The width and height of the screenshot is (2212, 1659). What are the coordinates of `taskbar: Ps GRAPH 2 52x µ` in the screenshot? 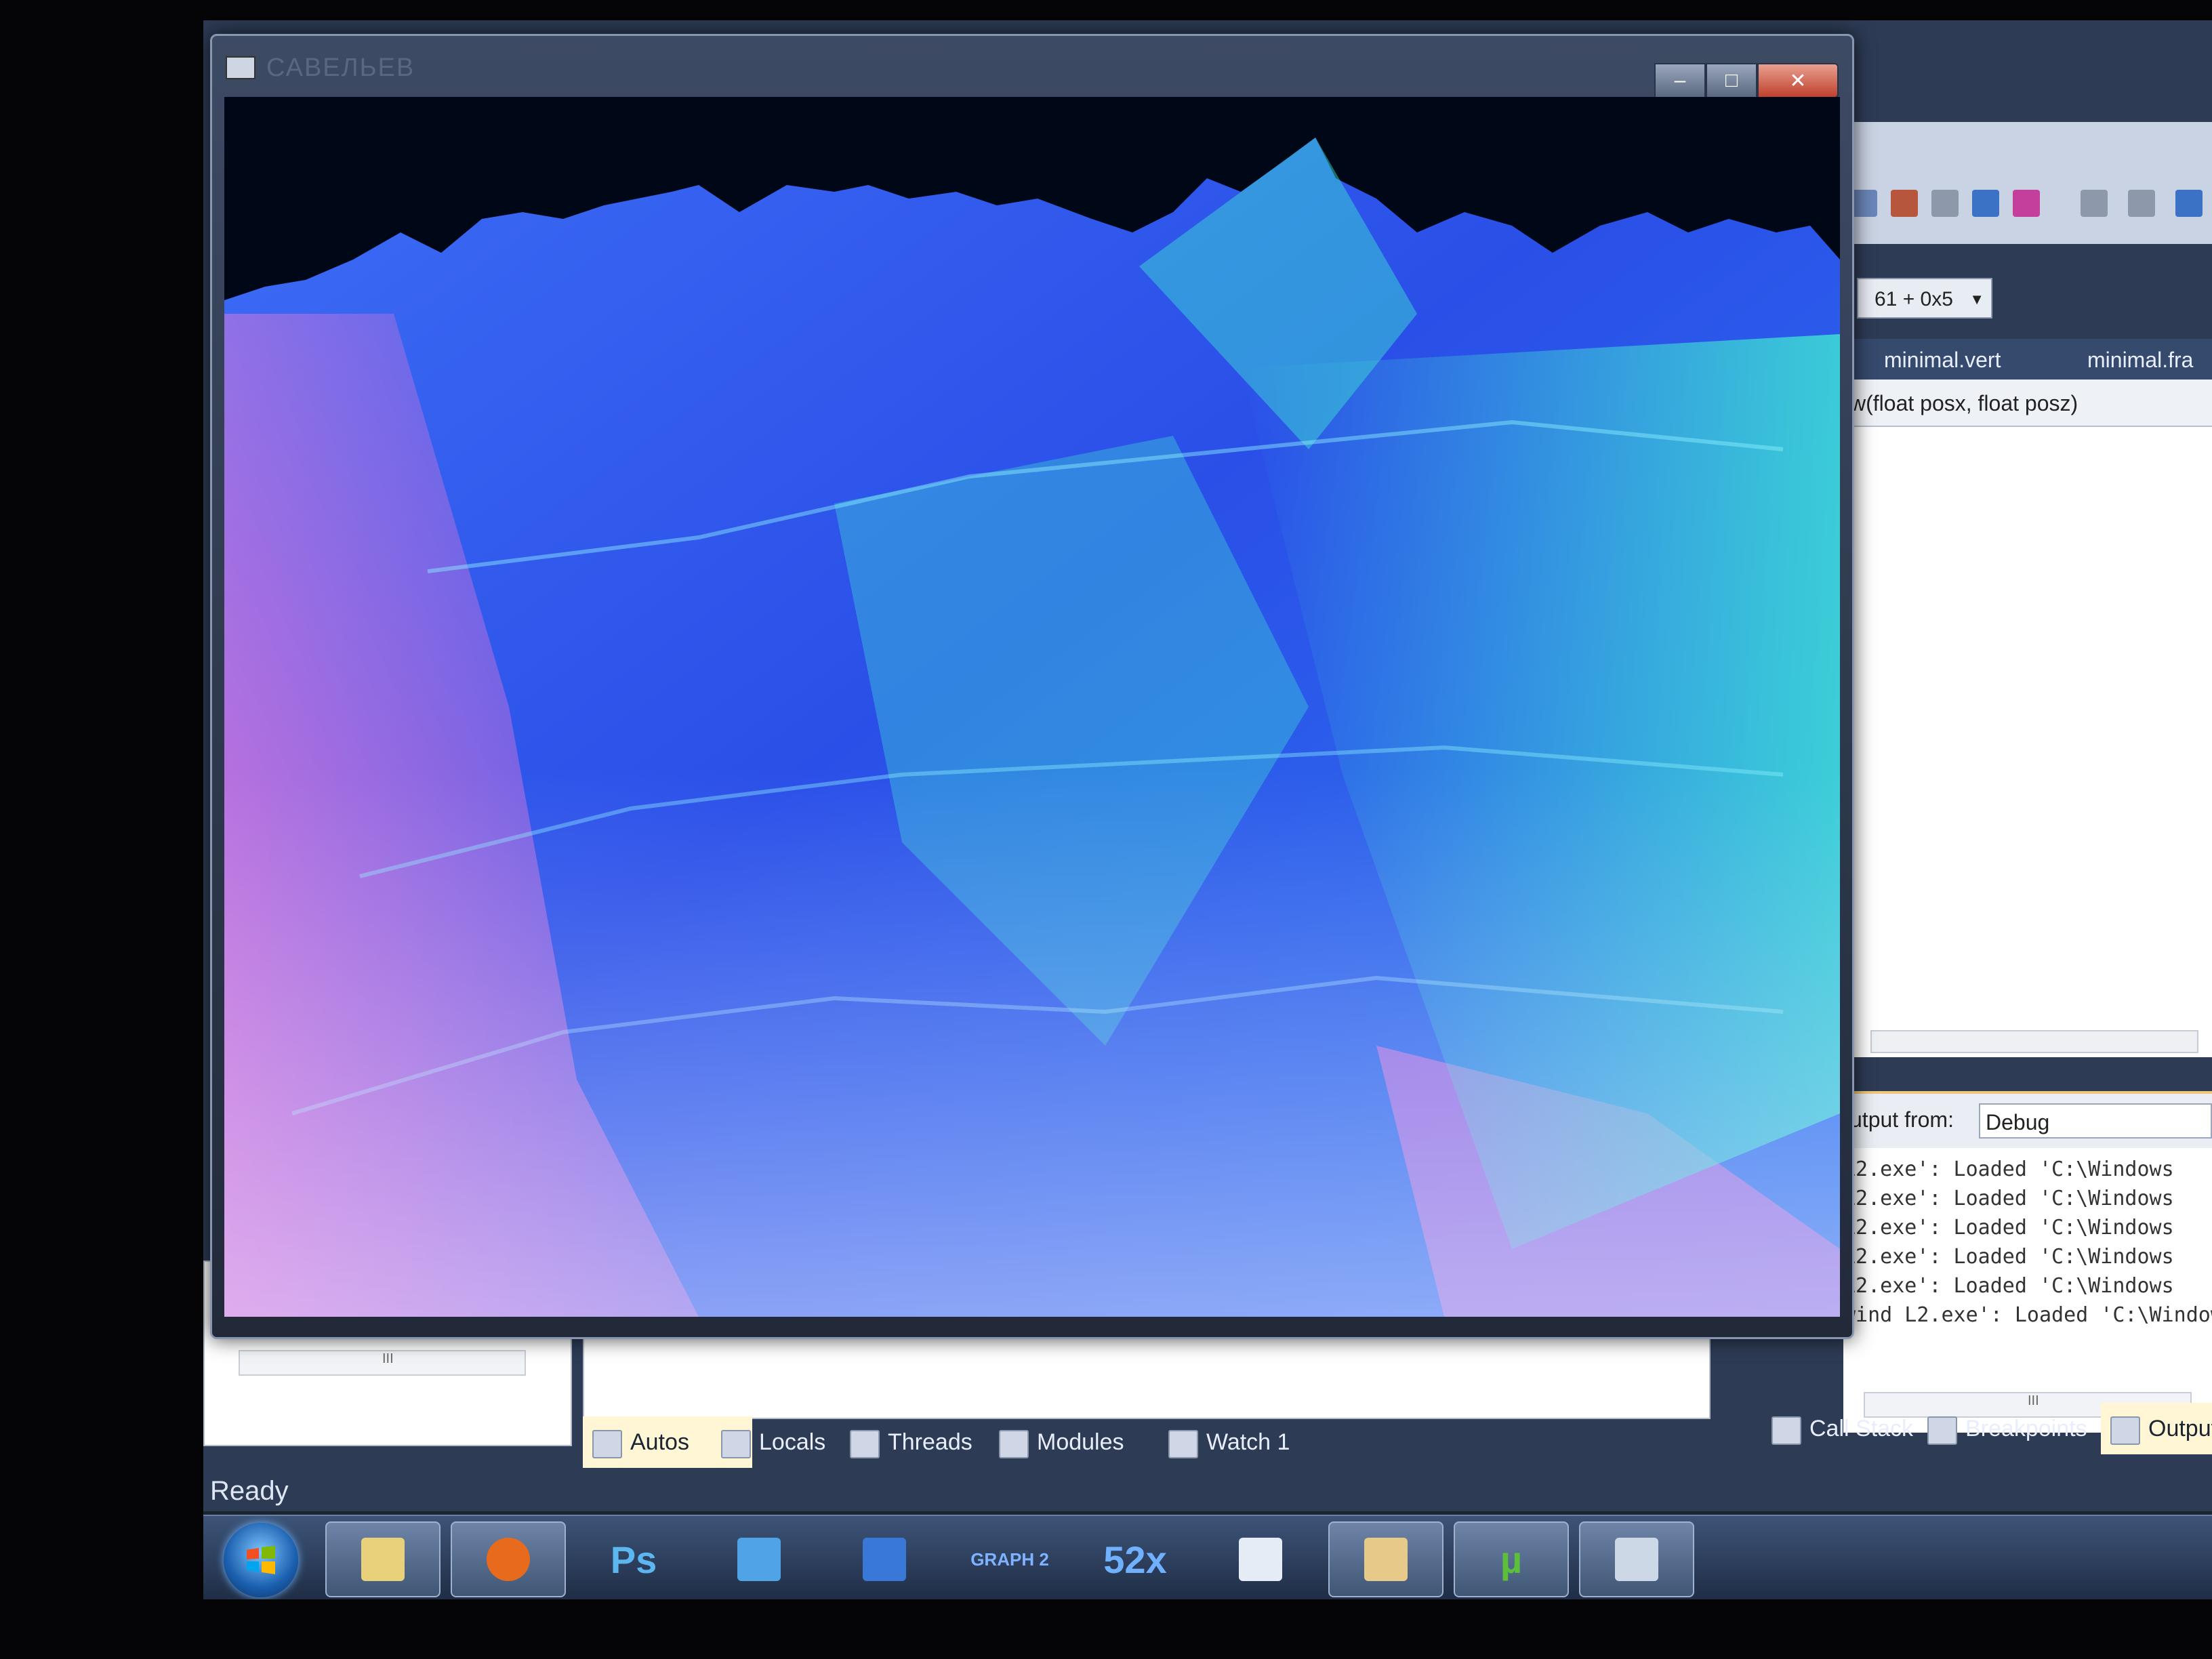 It's located at (1207, 1557).